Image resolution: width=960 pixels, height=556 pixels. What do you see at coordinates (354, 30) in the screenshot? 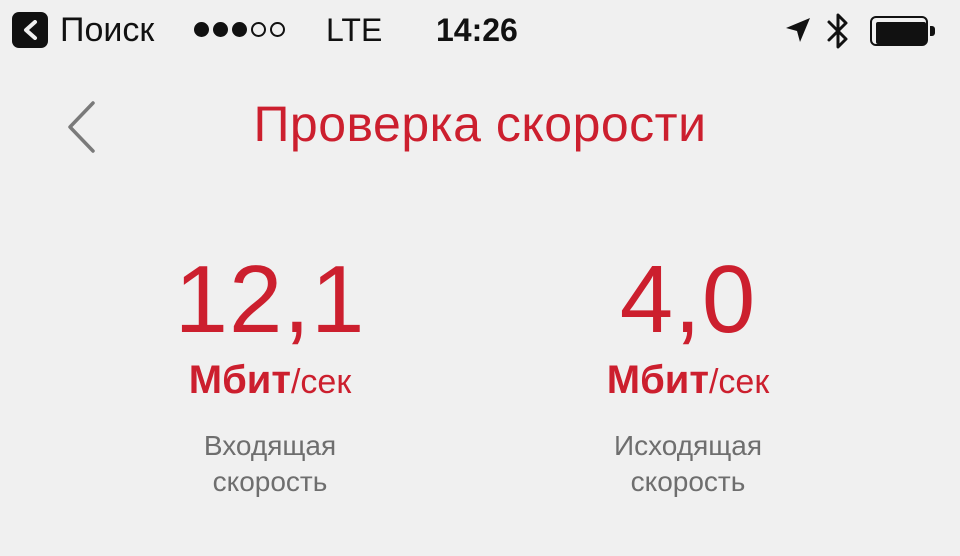
I see `network-type: LTE` at bounding box center [354, 30].